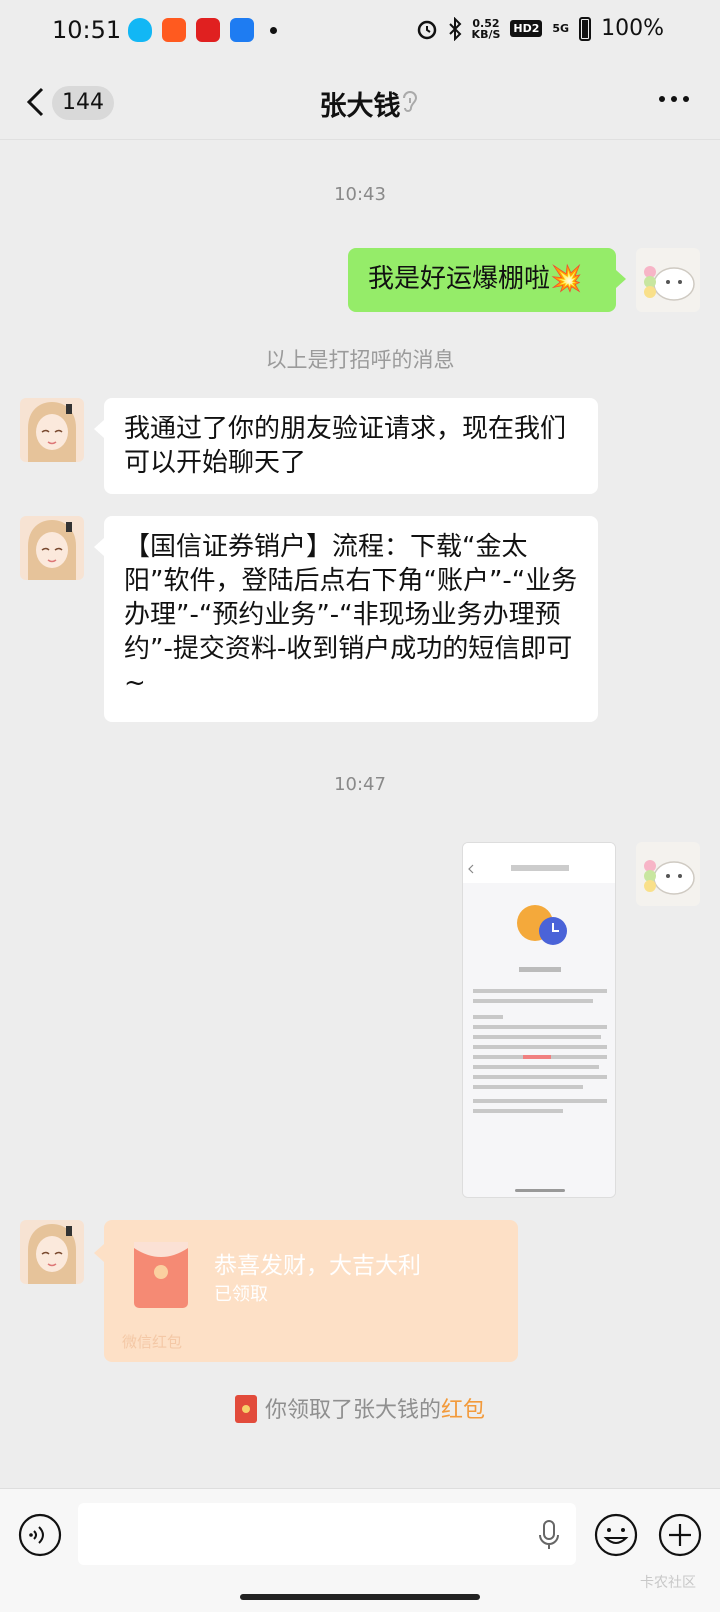  I want to click on system-note: 以上是打招呼的消息, so click(360, 360).